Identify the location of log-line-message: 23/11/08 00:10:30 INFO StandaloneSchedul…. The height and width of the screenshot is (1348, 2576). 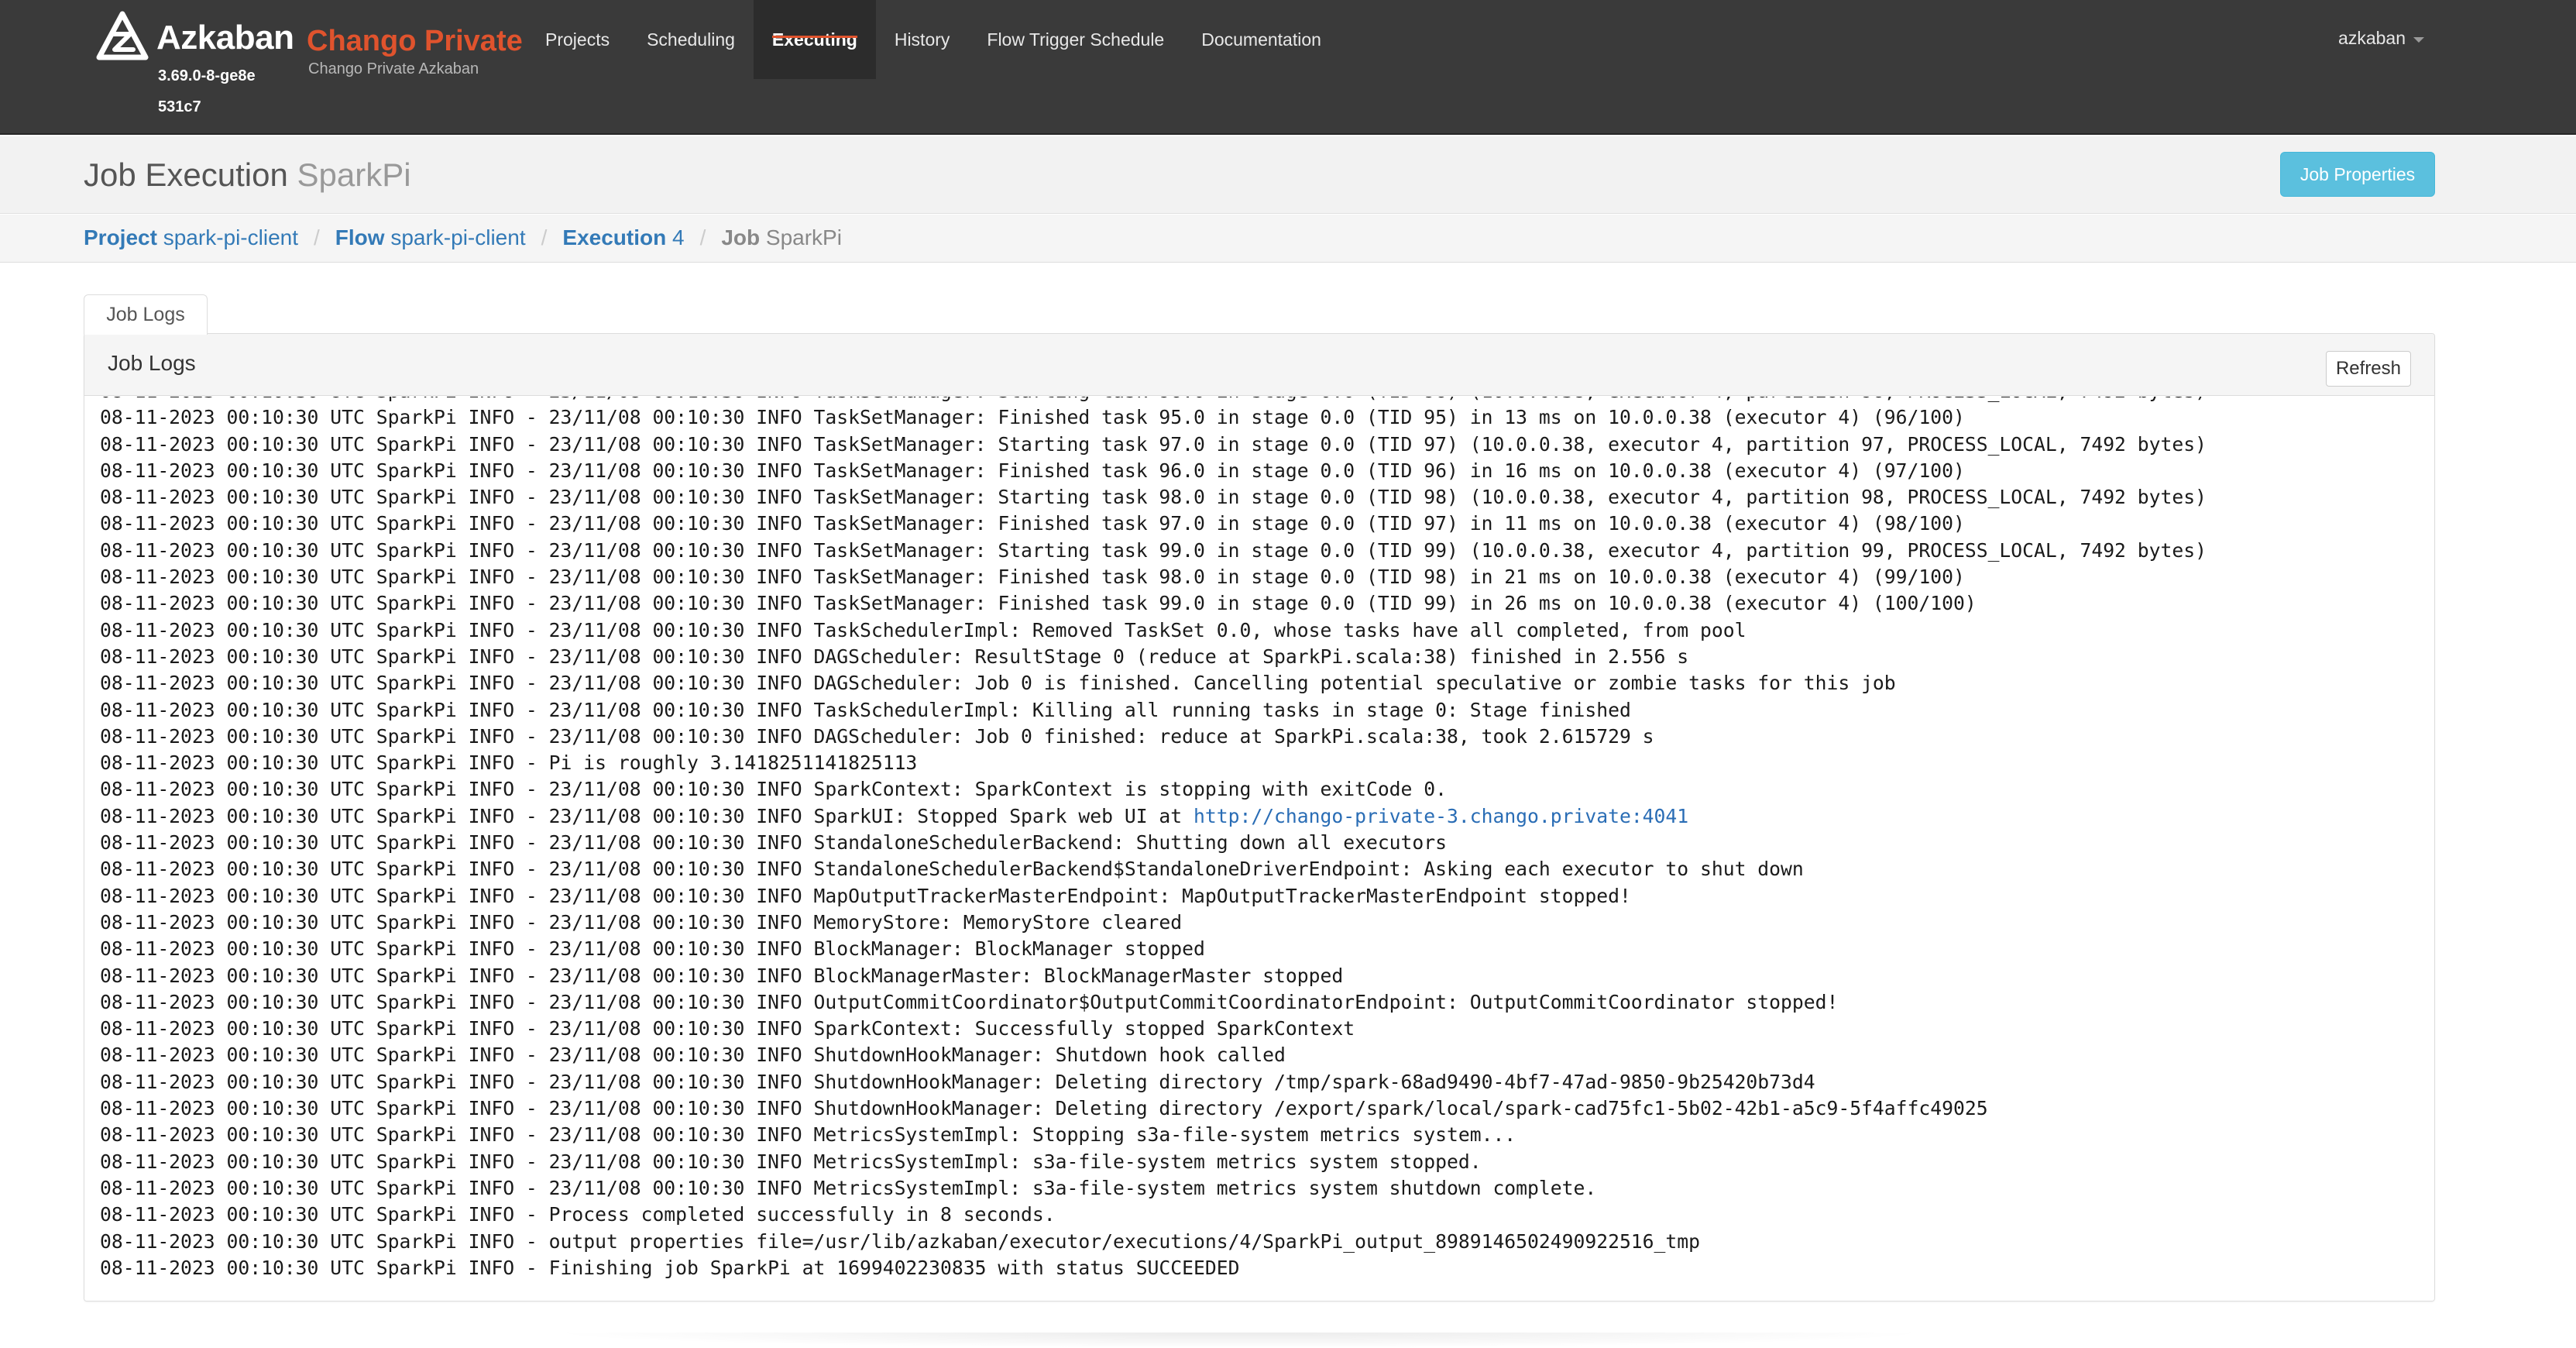
(1176, 870).